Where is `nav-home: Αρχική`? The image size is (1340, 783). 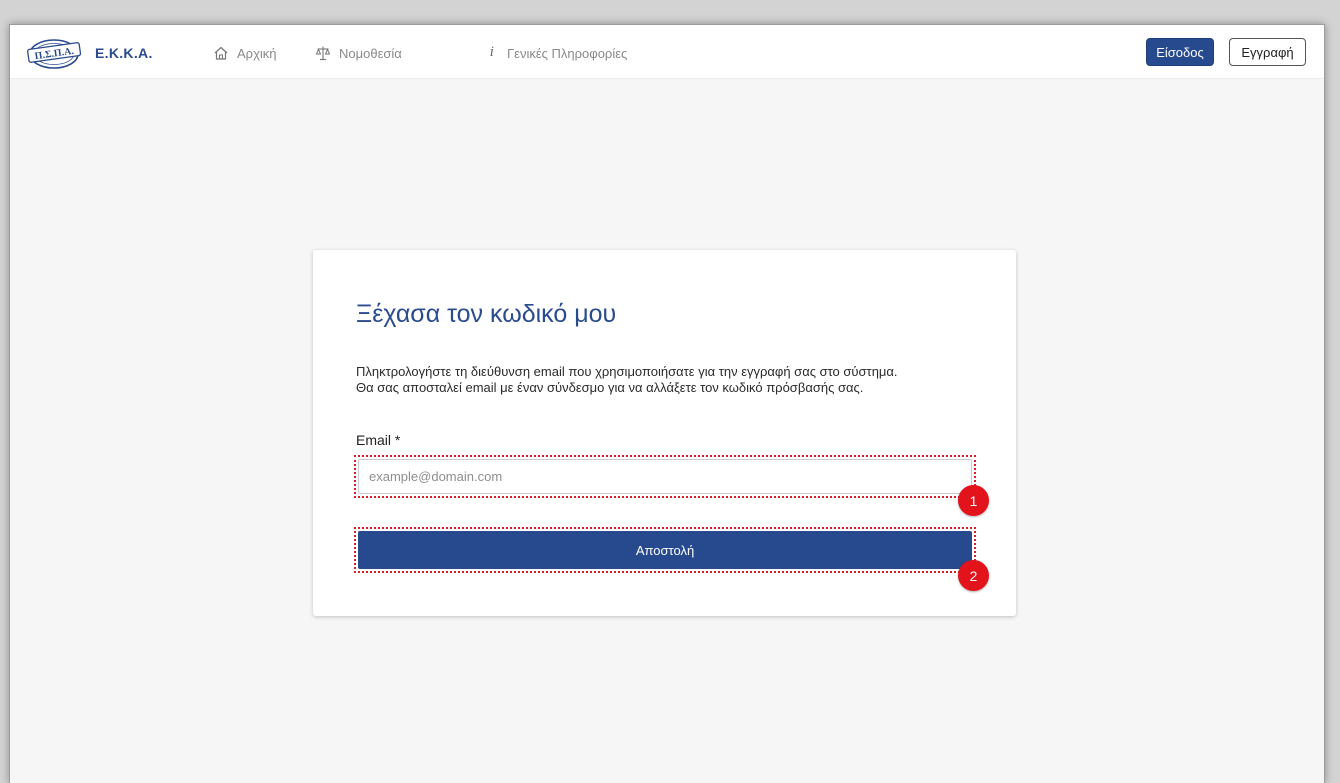 nav-home: Αρχική is located at coordinates (245, 53).